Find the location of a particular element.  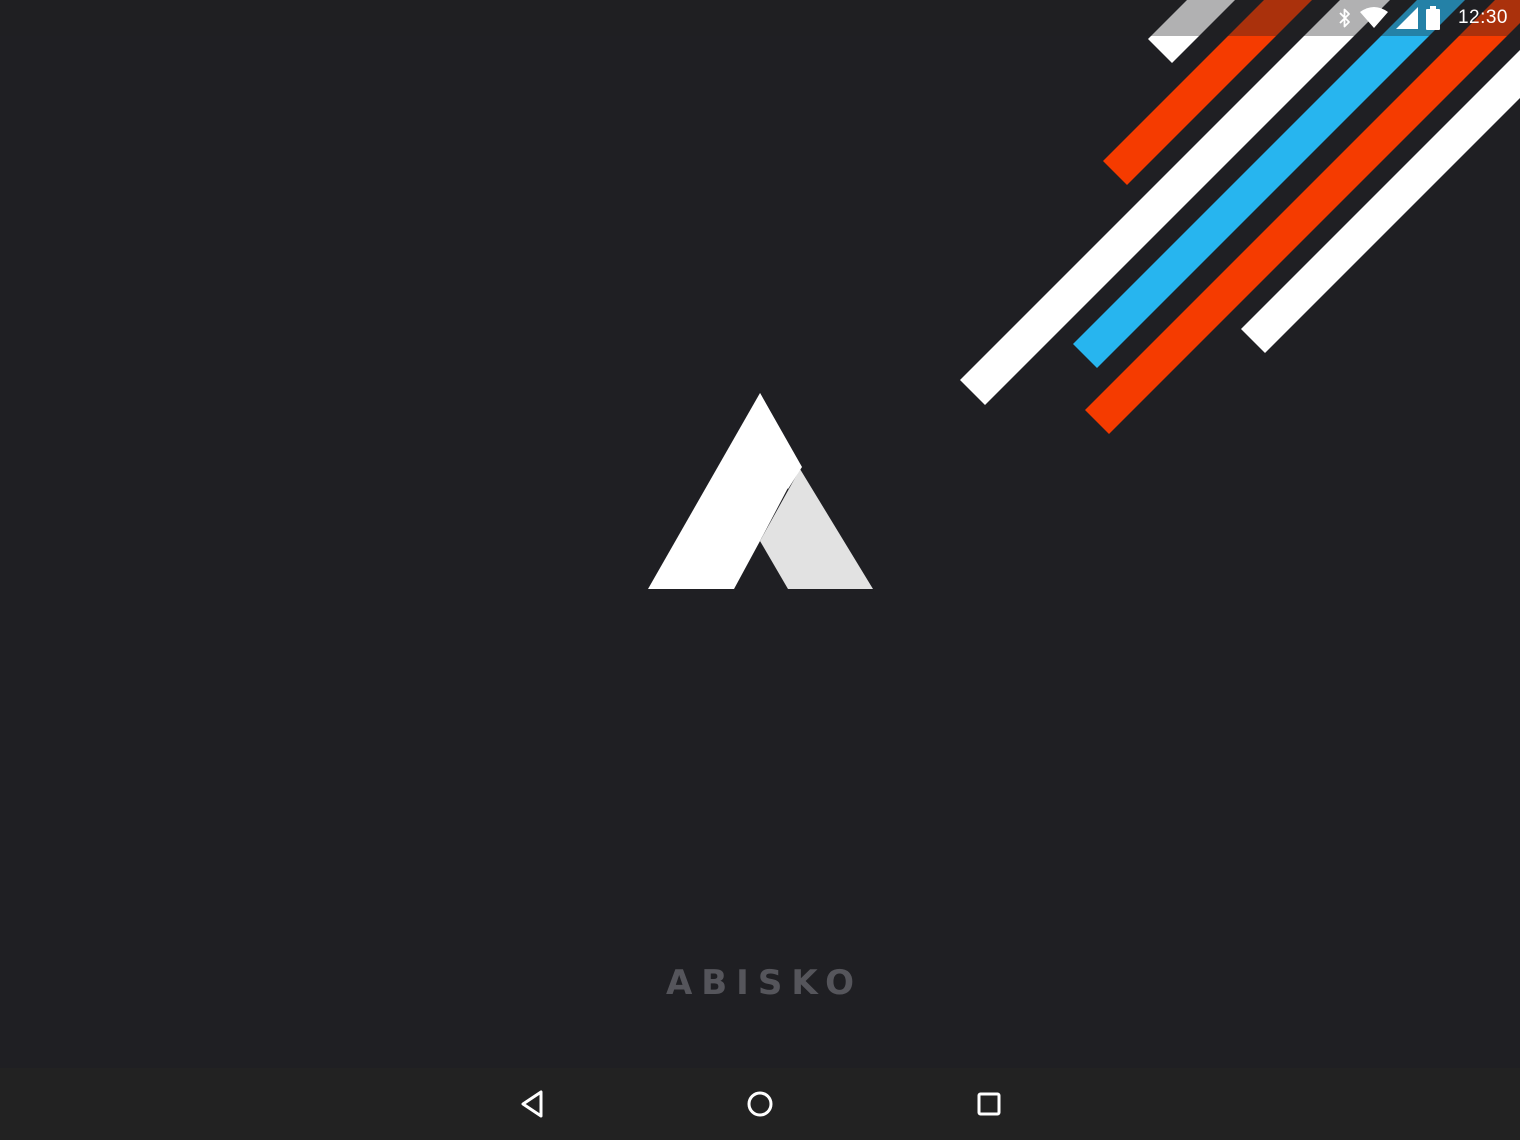

recents-square-icon is located at coordinates (989, 1104).